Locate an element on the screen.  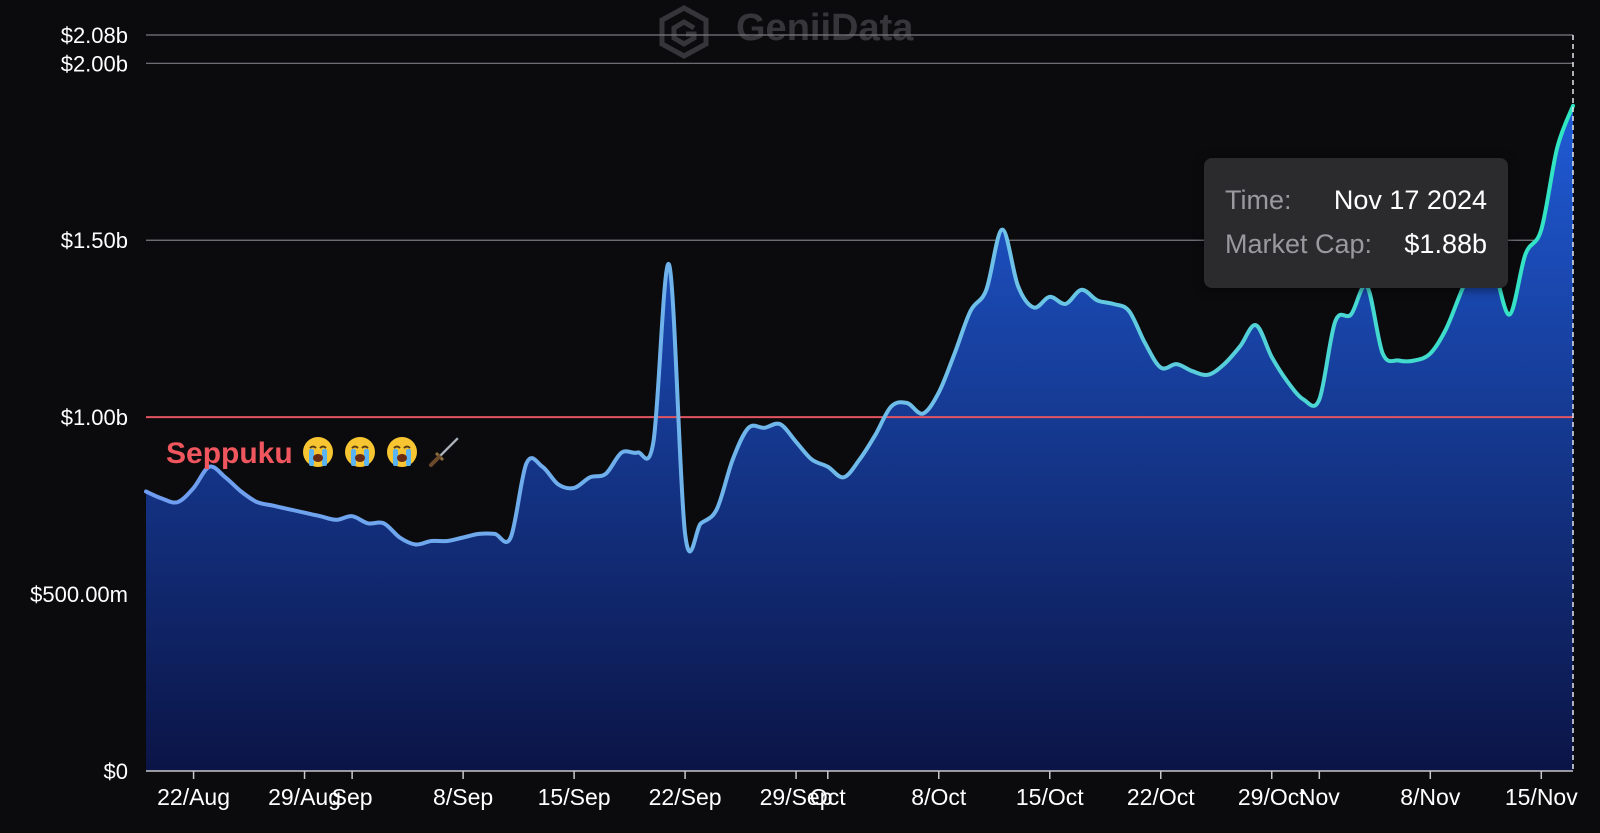
y-axis-labels: $0 $500.00m $1.00b $1.50b $2.00b $2.08b is located at coordinates (79, 403).